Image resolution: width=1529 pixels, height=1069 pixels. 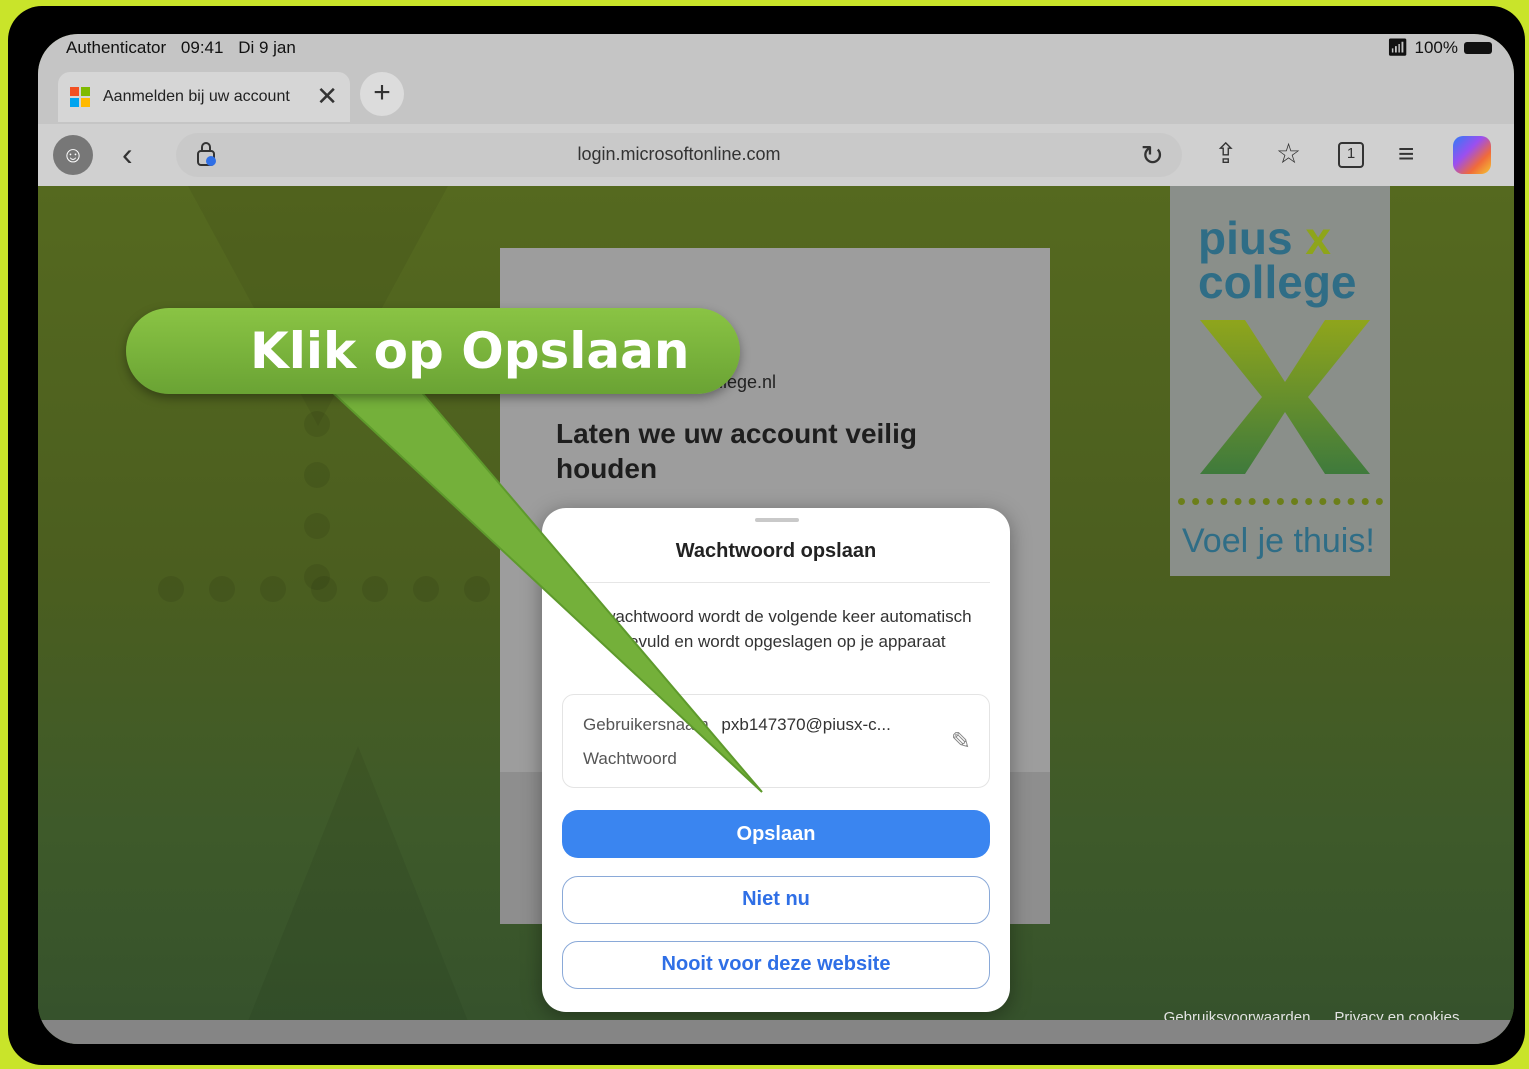 What do you see at coordinates (116, 47) in the screenshot?
I see `back-to-app-link: Authenticator` at bounding box center [116, 47].